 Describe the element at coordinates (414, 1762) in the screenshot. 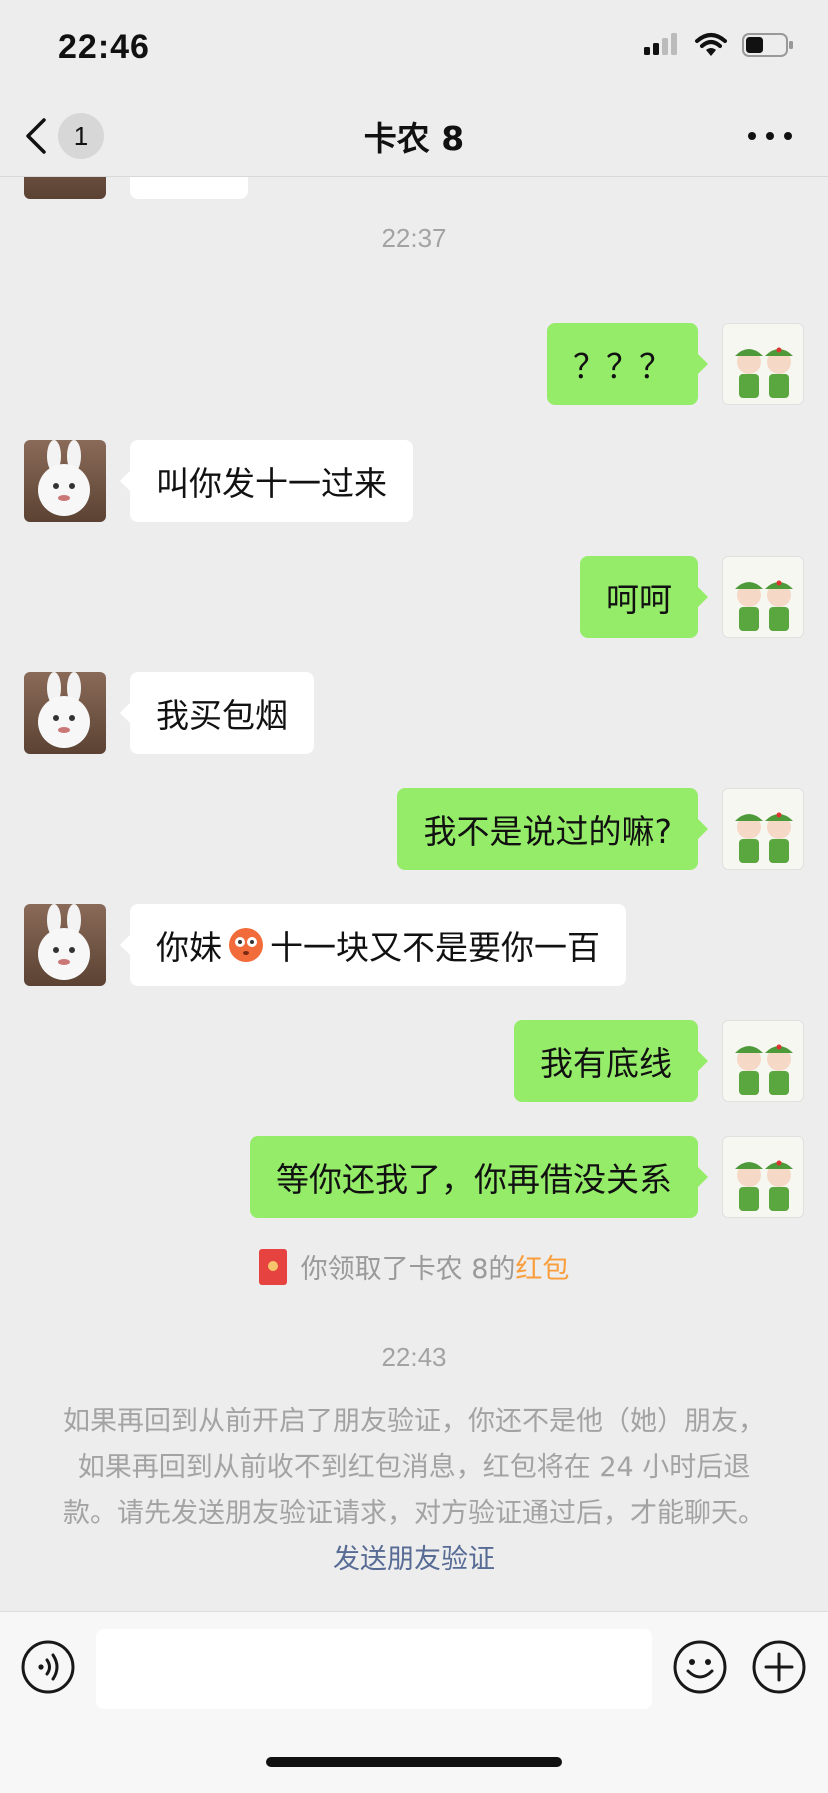

I see `home-indicator` at that location.